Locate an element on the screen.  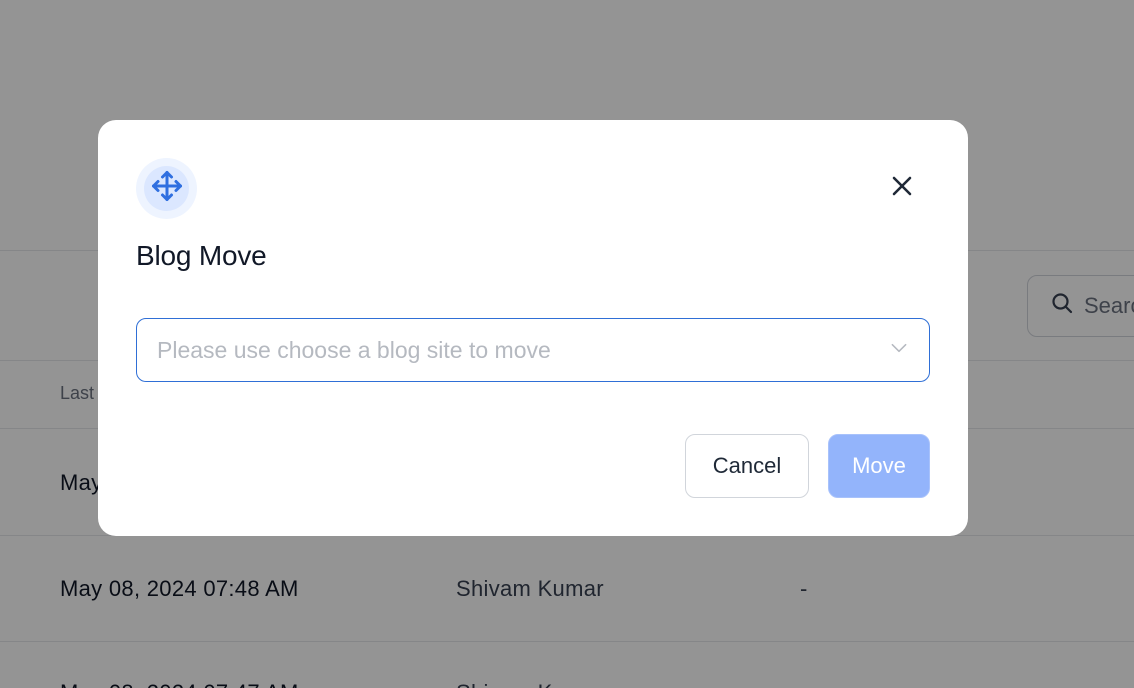
modal-icon-badge is located at coordinates (166, 188).